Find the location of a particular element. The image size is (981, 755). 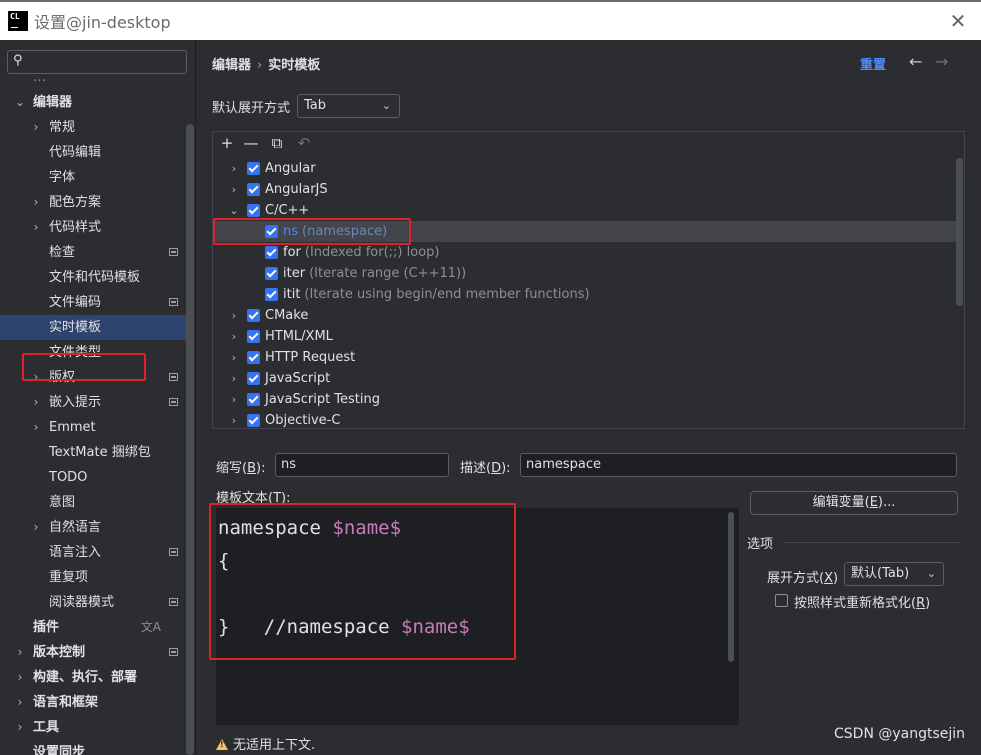

template-name: Objective-C is located at coordinates (302, 419).